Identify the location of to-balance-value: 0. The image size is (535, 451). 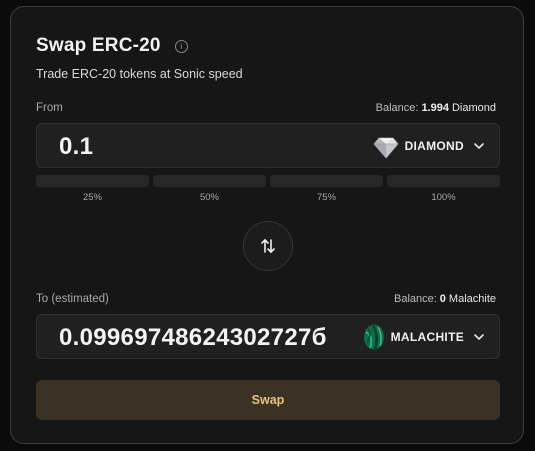
(442, 299).